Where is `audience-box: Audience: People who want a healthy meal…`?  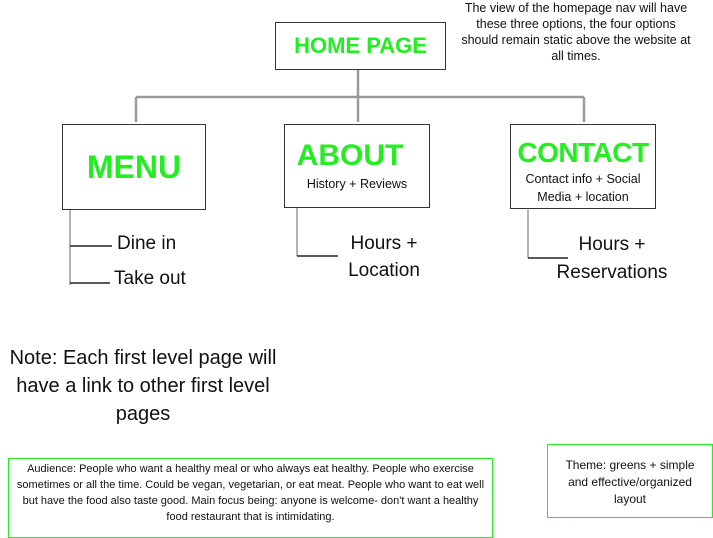 audience-box: Audience: People who want a healthy meal… is located at coordinates (250, 498).